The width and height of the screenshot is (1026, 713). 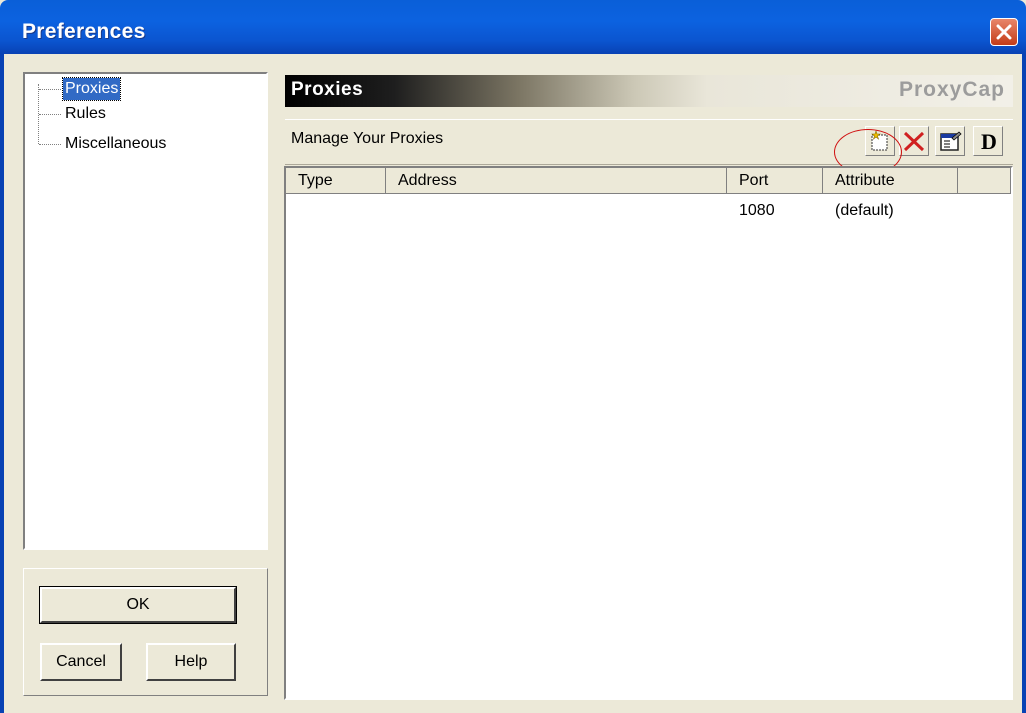 I want to click on close-icon, so click(x=1004, y=32).